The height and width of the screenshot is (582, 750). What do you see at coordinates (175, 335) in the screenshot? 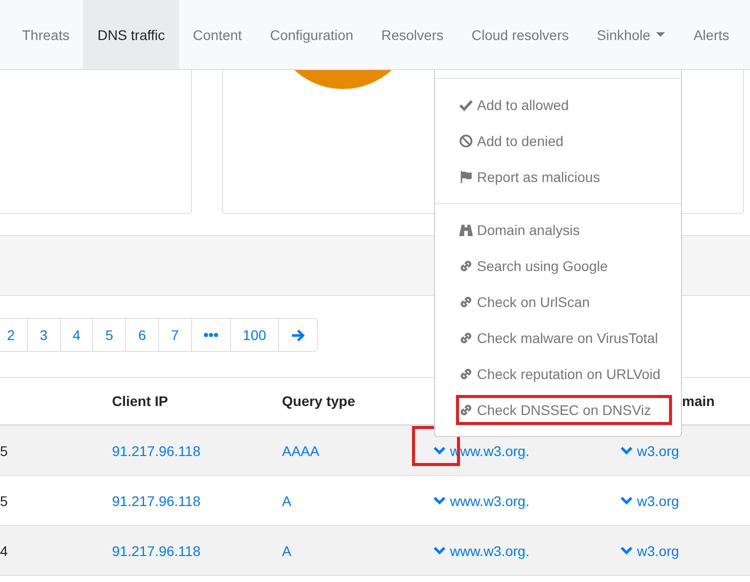
I see `page-link: 7` at bounding box center [175, 335].